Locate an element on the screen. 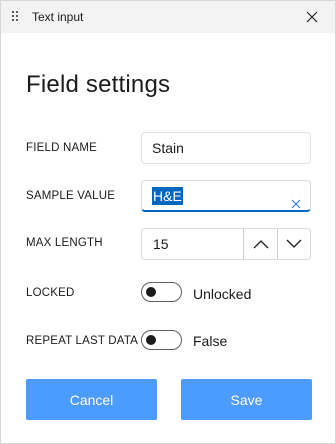  repeat-last-data-label: REPEAT LAST DATA is located at coordinates (82, 341).